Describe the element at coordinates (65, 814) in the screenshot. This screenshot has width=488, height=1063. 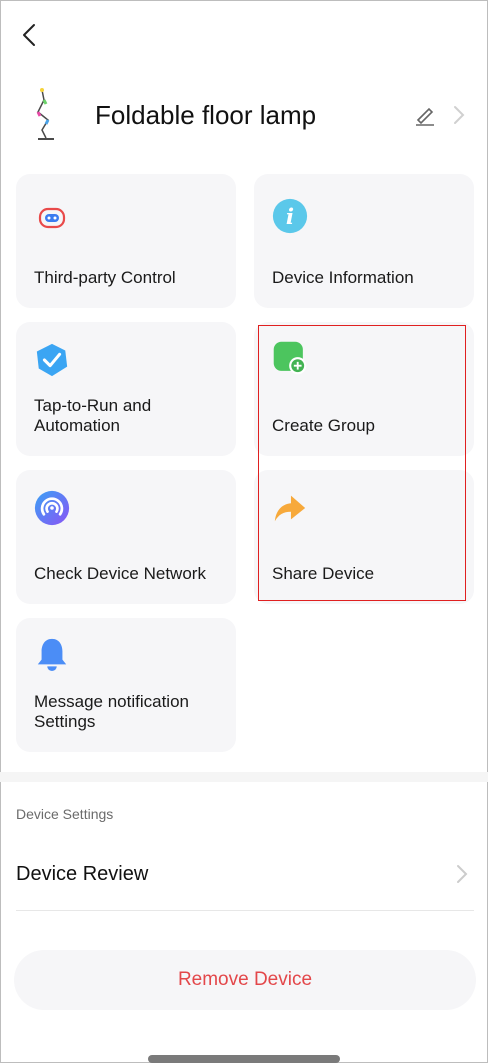
I see `device-settings-section-title: Device Settings` at that location.